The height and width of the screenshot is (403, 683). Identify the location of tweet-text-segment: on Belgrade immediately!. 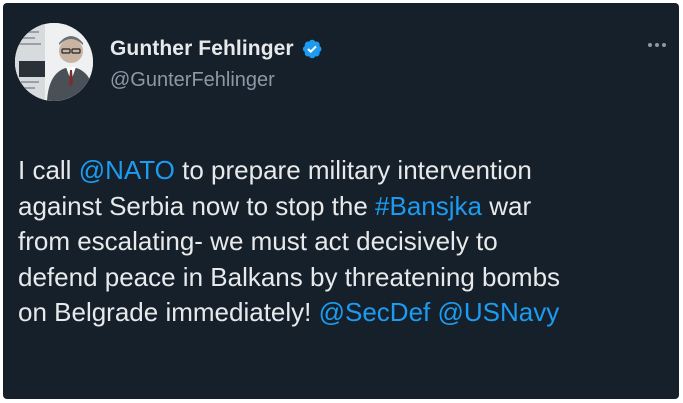
(168, 312).